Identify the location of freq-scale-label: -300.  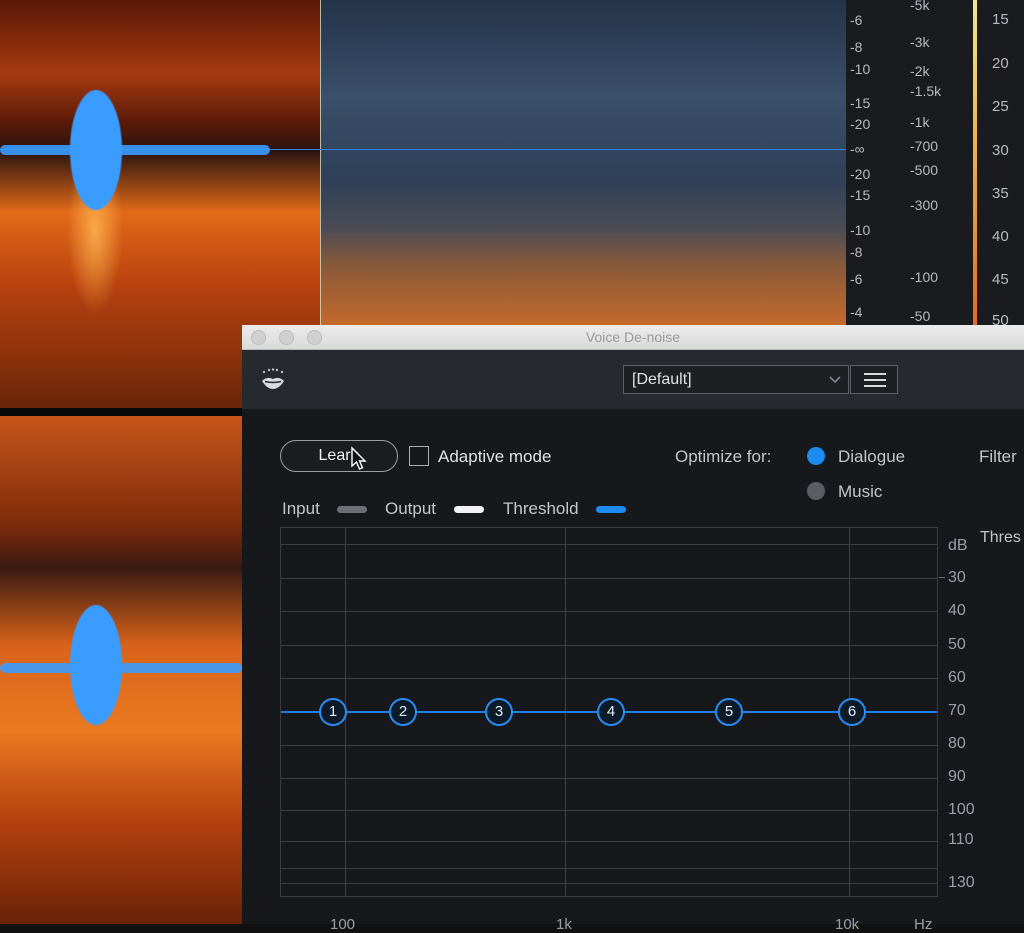
(924, 205).